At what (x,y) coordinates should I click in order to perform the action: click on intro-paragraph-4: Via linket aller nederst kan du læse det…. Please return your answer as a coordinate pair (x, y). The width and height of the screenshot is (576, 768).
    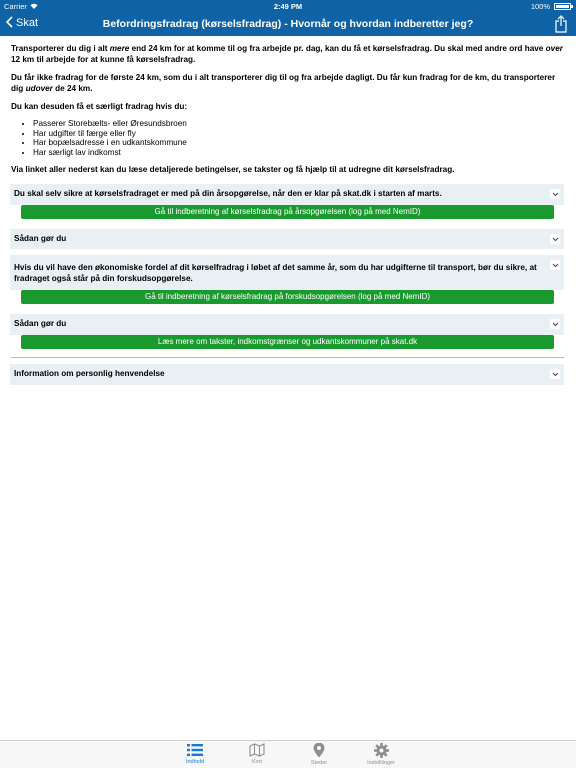
    Looking at the image, I should click on (233, 170).